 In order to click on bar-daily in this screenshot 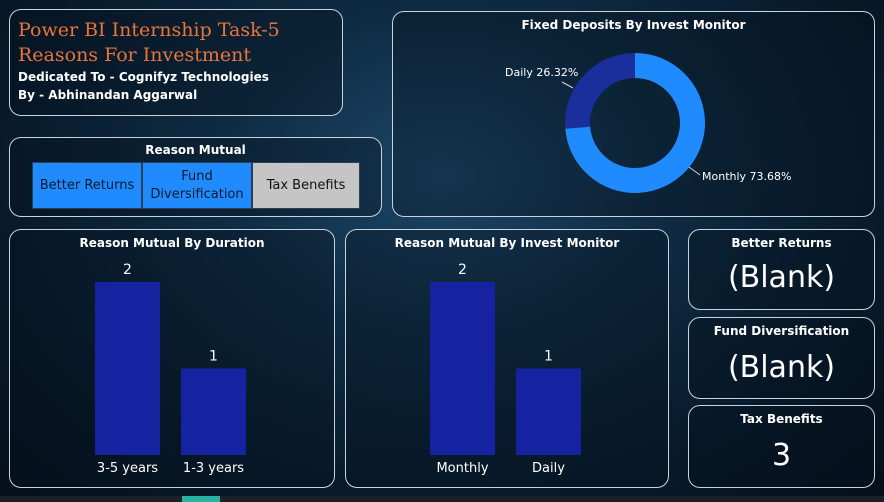, I will do `click(548, 412)`.